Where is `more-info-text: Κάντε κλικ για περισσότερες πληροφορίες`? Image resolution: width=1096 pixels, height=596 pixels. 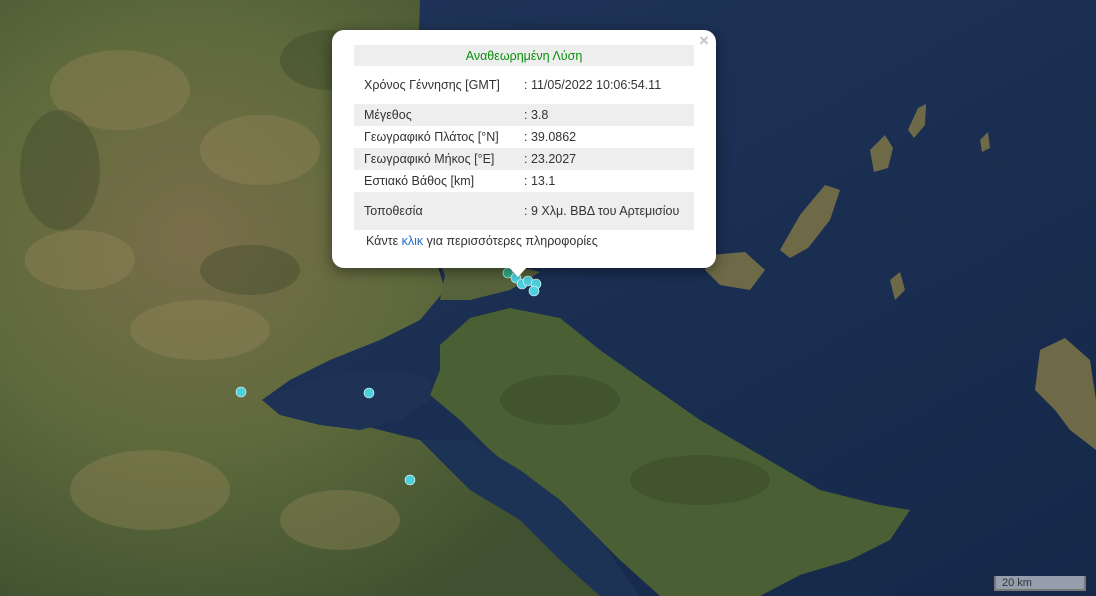
more-info-text: Κάντε κλικ για περισσότερες πληροφορίες is located at coordinates (482, 241).